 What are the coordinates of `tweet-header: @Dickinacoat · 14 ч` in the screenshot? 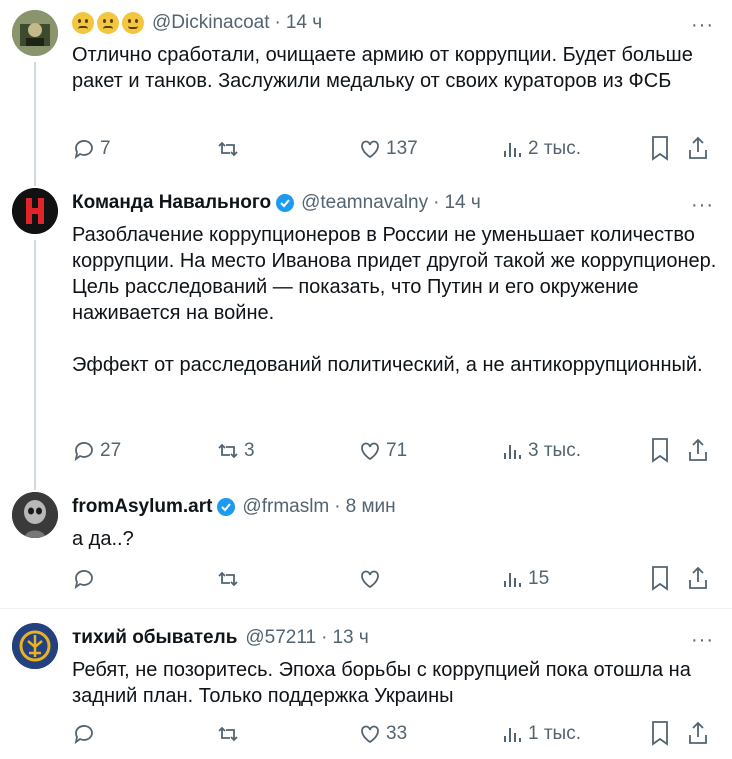 It's located at (197, 23).